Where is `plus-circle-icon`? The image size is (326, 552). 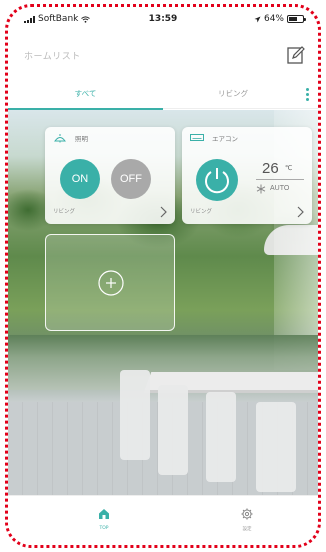 plus-circle-icon is located at coordinates (111, 283).